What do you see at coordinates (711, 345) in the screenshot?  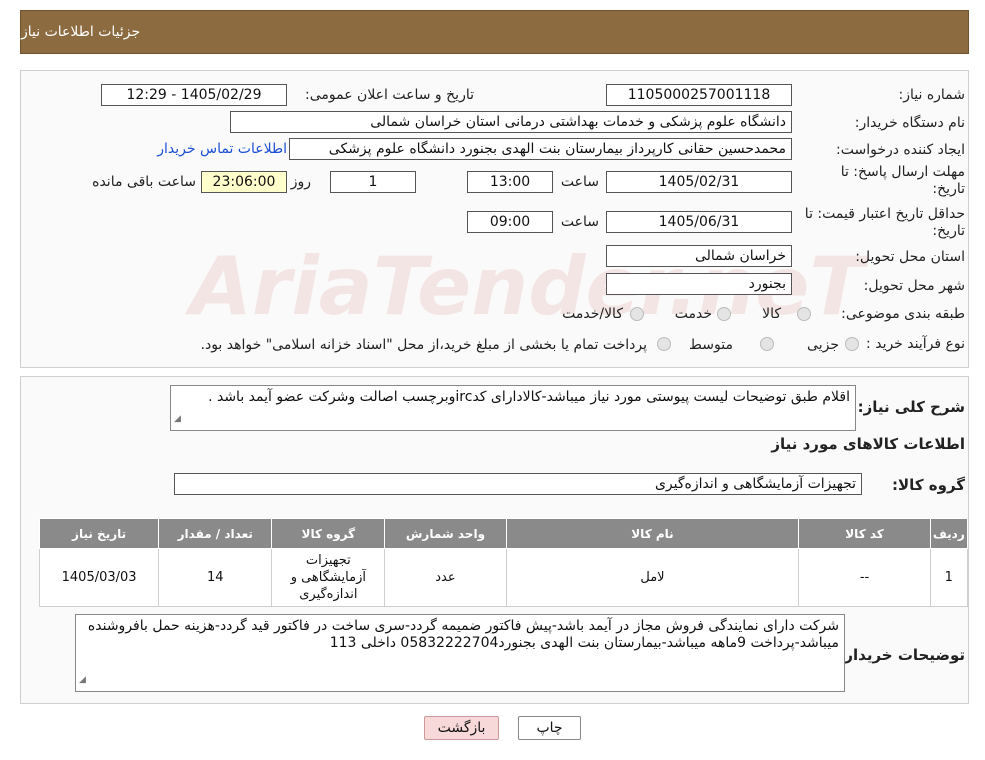 I see `process-option-medium: متوسط` at bounding box center [711, 345].